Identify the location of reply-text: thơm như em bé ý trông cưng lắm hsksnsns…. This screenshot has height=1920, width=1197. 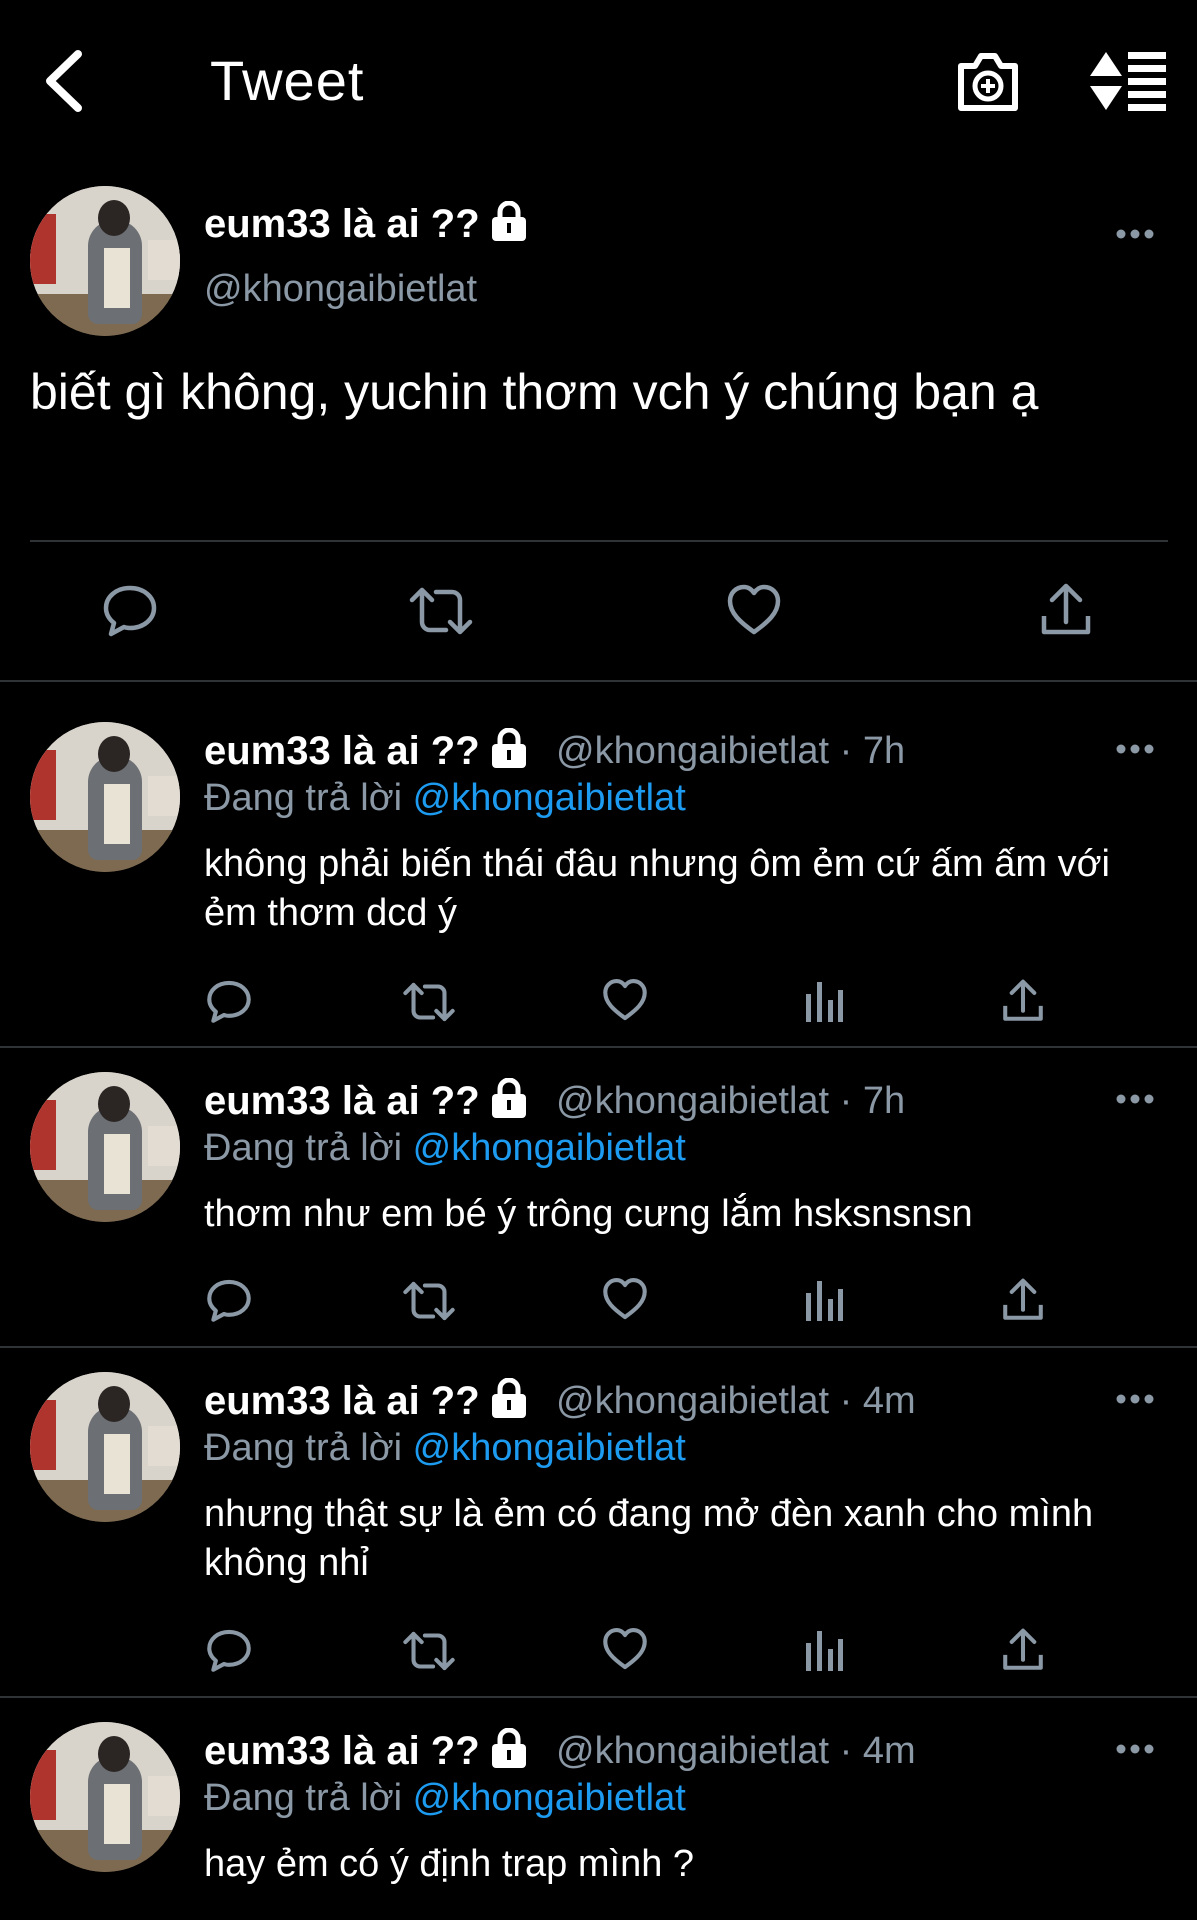
(588, 1214).